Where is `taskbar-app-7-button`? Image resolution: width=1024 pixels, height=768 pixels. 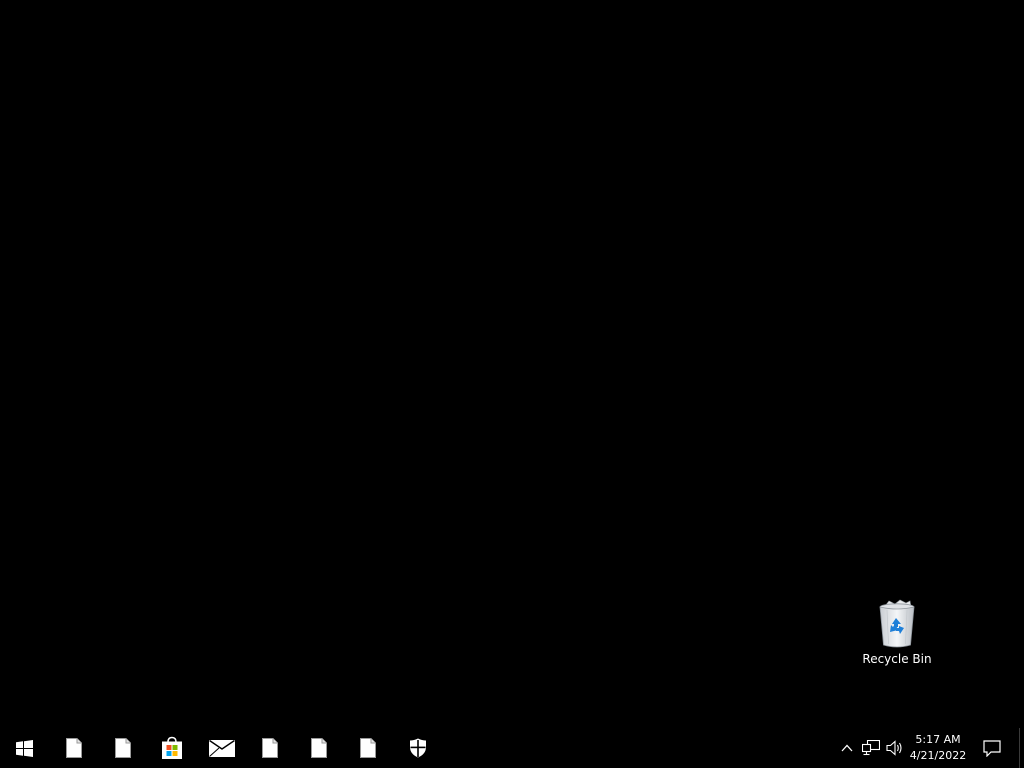 taskbar-app-7-button is located at coordinates (368, 748).